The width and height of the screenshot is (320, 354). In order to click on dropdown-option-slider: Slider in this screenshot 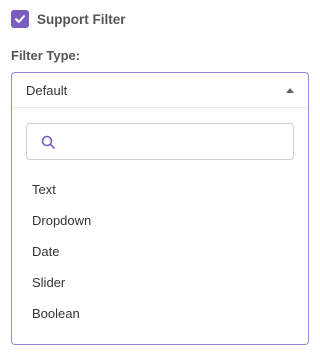, I will do `click(160, 282)`.